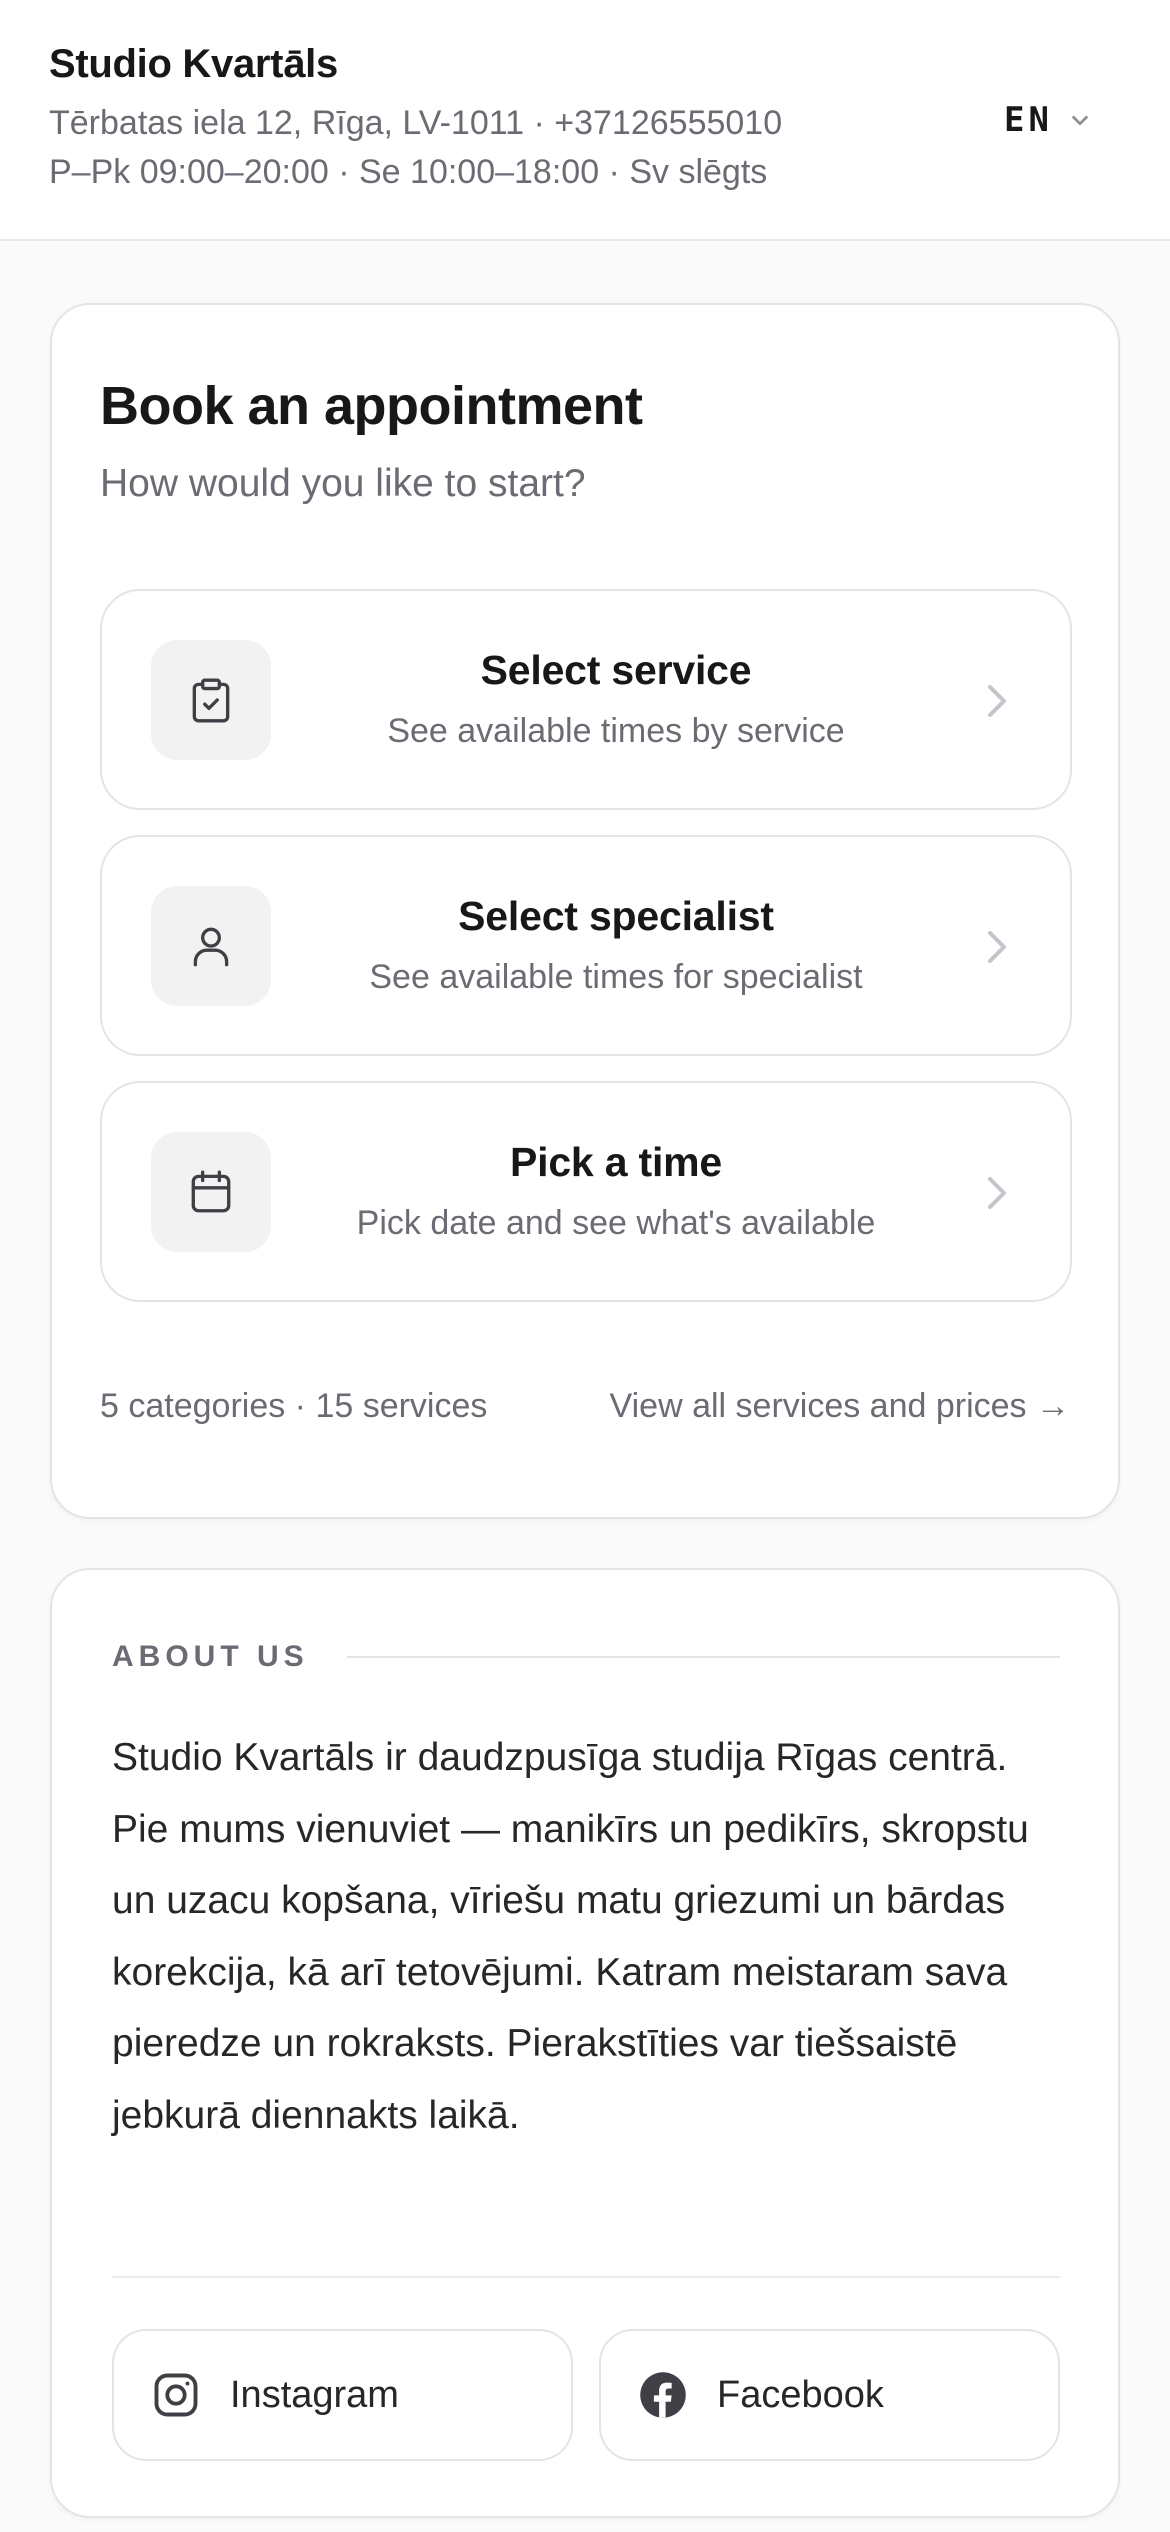 The height and width of the screenshot is (2532, 1170). What do you see at coordinates (343, 483) in the screenshot?
I see `booking-subtitle: How would you like to start?` at bounding box center [343, 483].